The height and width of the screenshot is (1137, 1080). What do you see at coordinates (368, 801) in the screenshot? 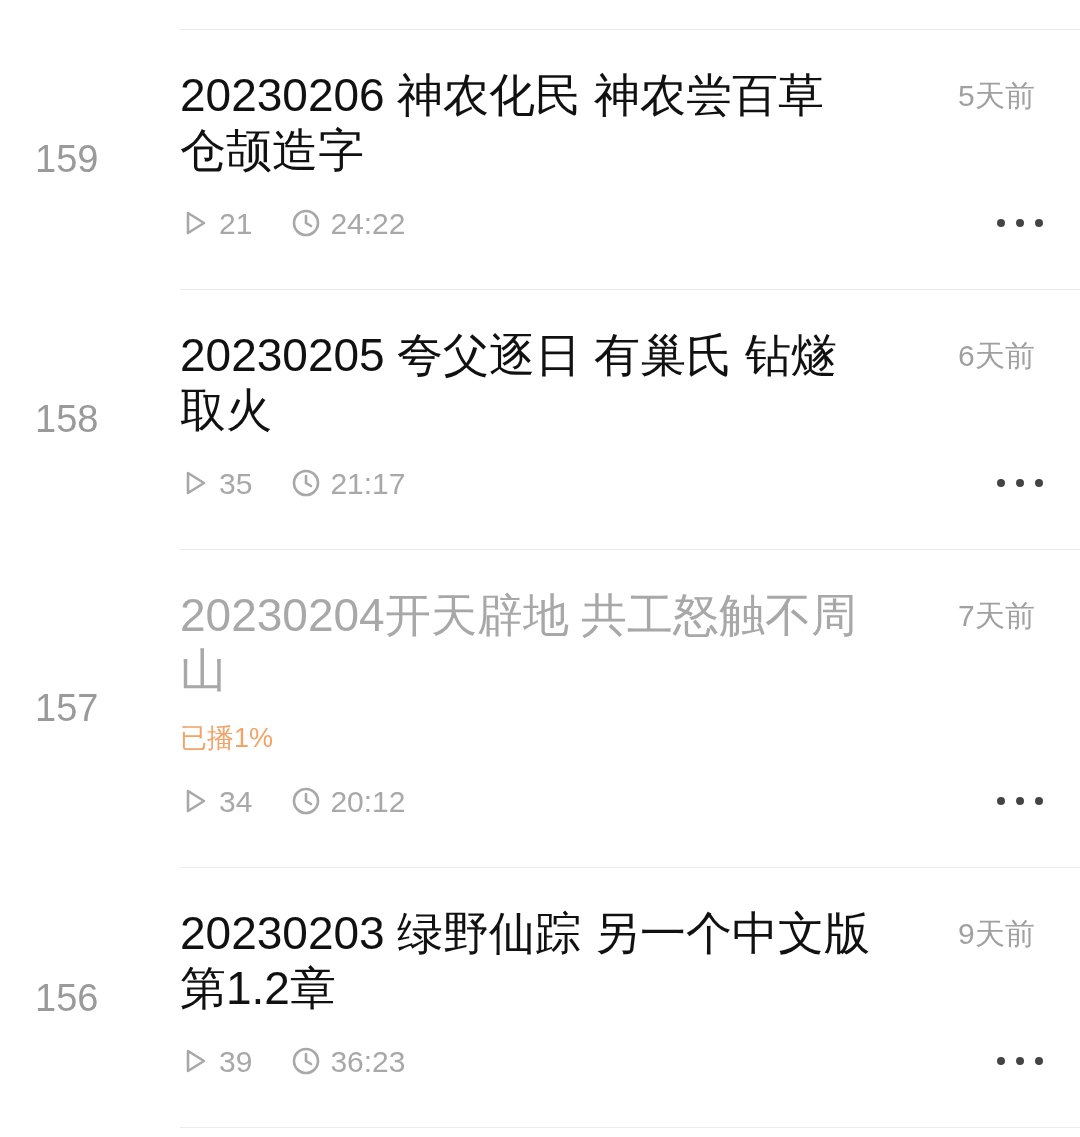
I see `duration: 20:12` at bounding box center [368, 801].